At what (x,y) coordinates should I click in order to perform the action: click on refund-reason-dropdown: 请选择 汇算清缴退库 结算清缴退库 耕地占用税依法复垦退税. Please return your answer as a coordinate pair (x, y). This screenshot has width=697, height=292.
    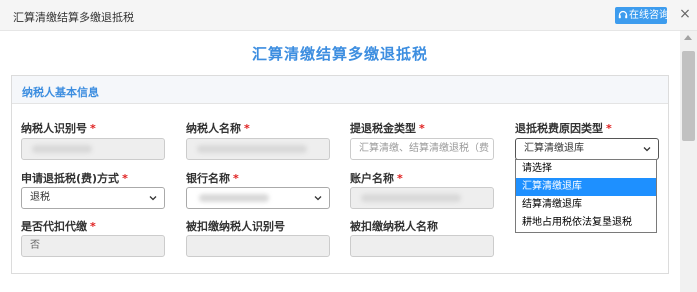
    Looking at the image, I should click on (586, 196).